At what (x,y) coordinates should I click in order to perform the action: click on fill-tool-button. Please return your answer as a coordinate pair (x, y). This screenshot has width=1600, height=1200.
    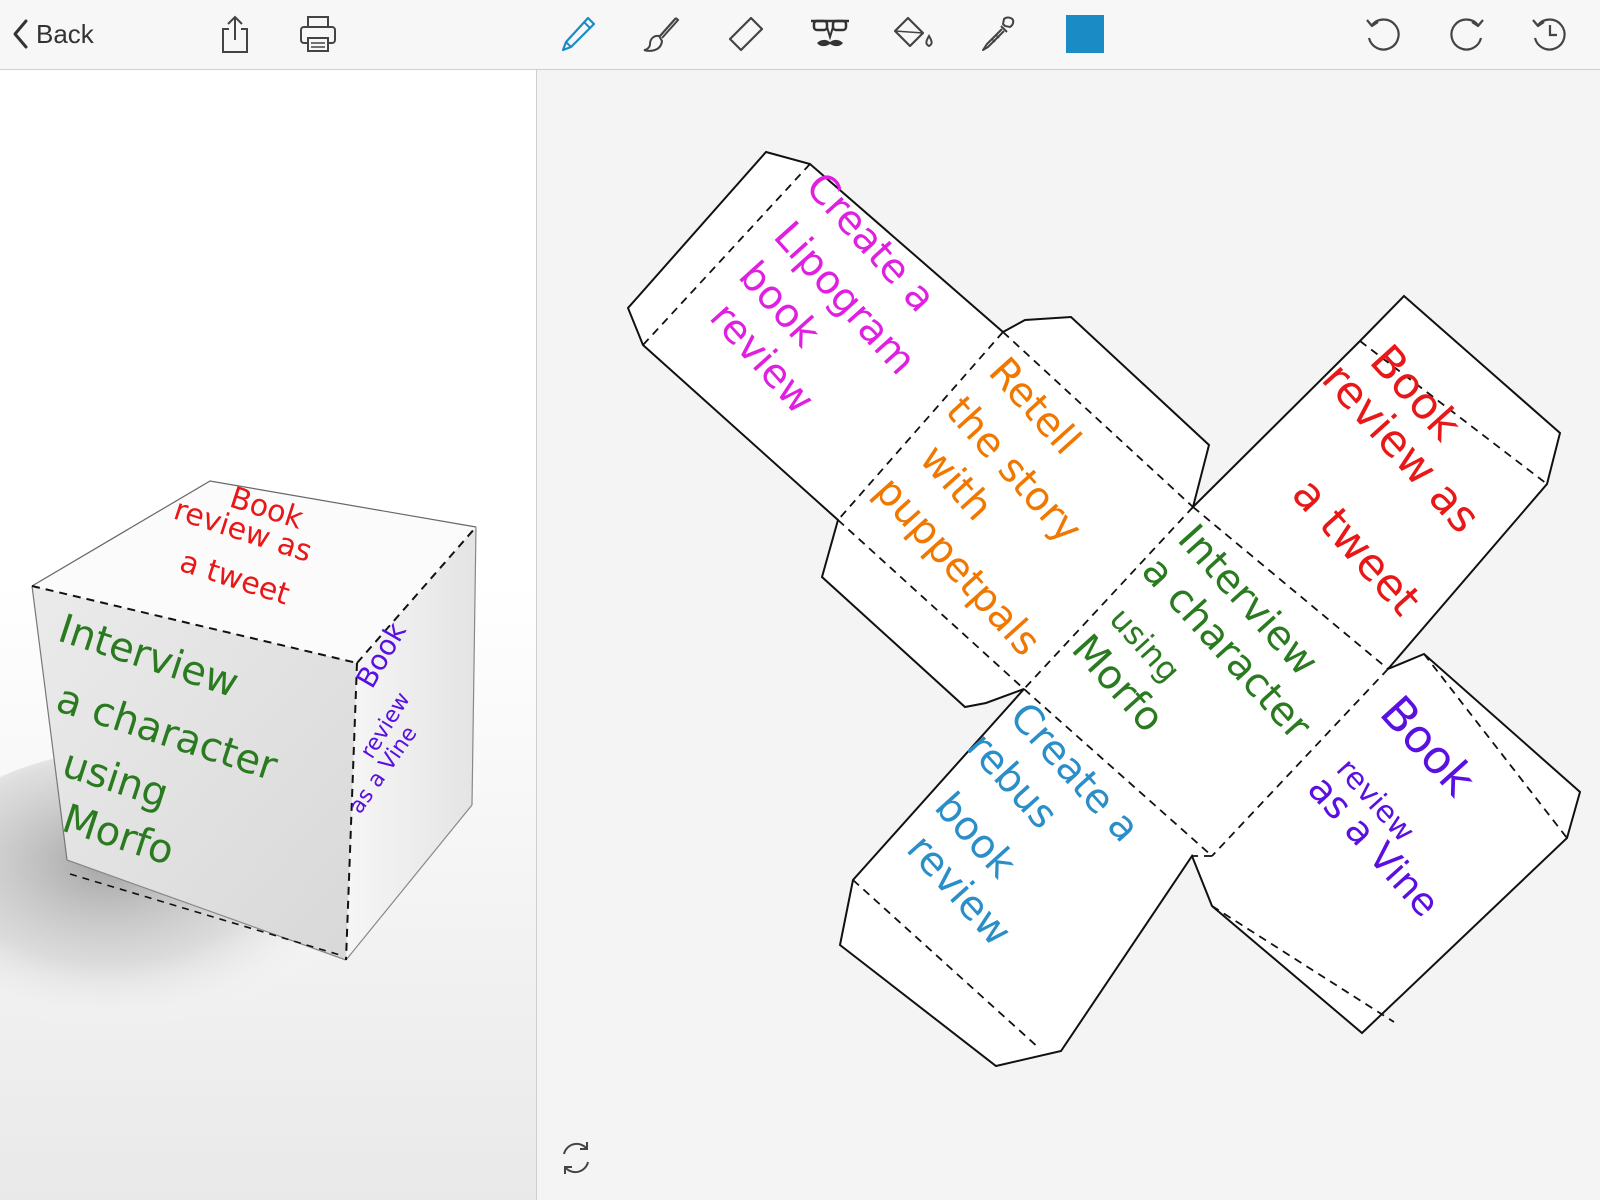
    Looking at the image, I should click on (914, 34).